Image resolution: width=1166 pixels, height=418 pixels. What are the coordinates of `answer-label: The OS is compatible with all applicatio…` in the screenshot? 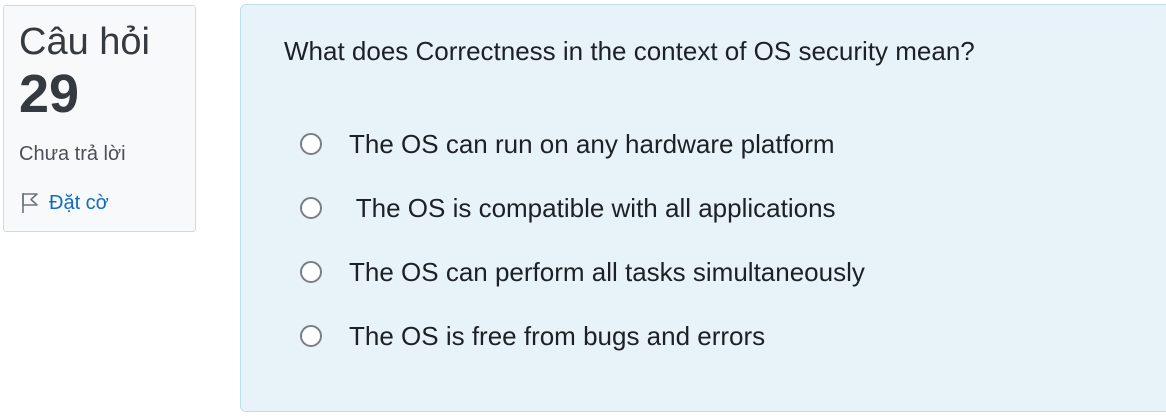 It's located at (592, 208).